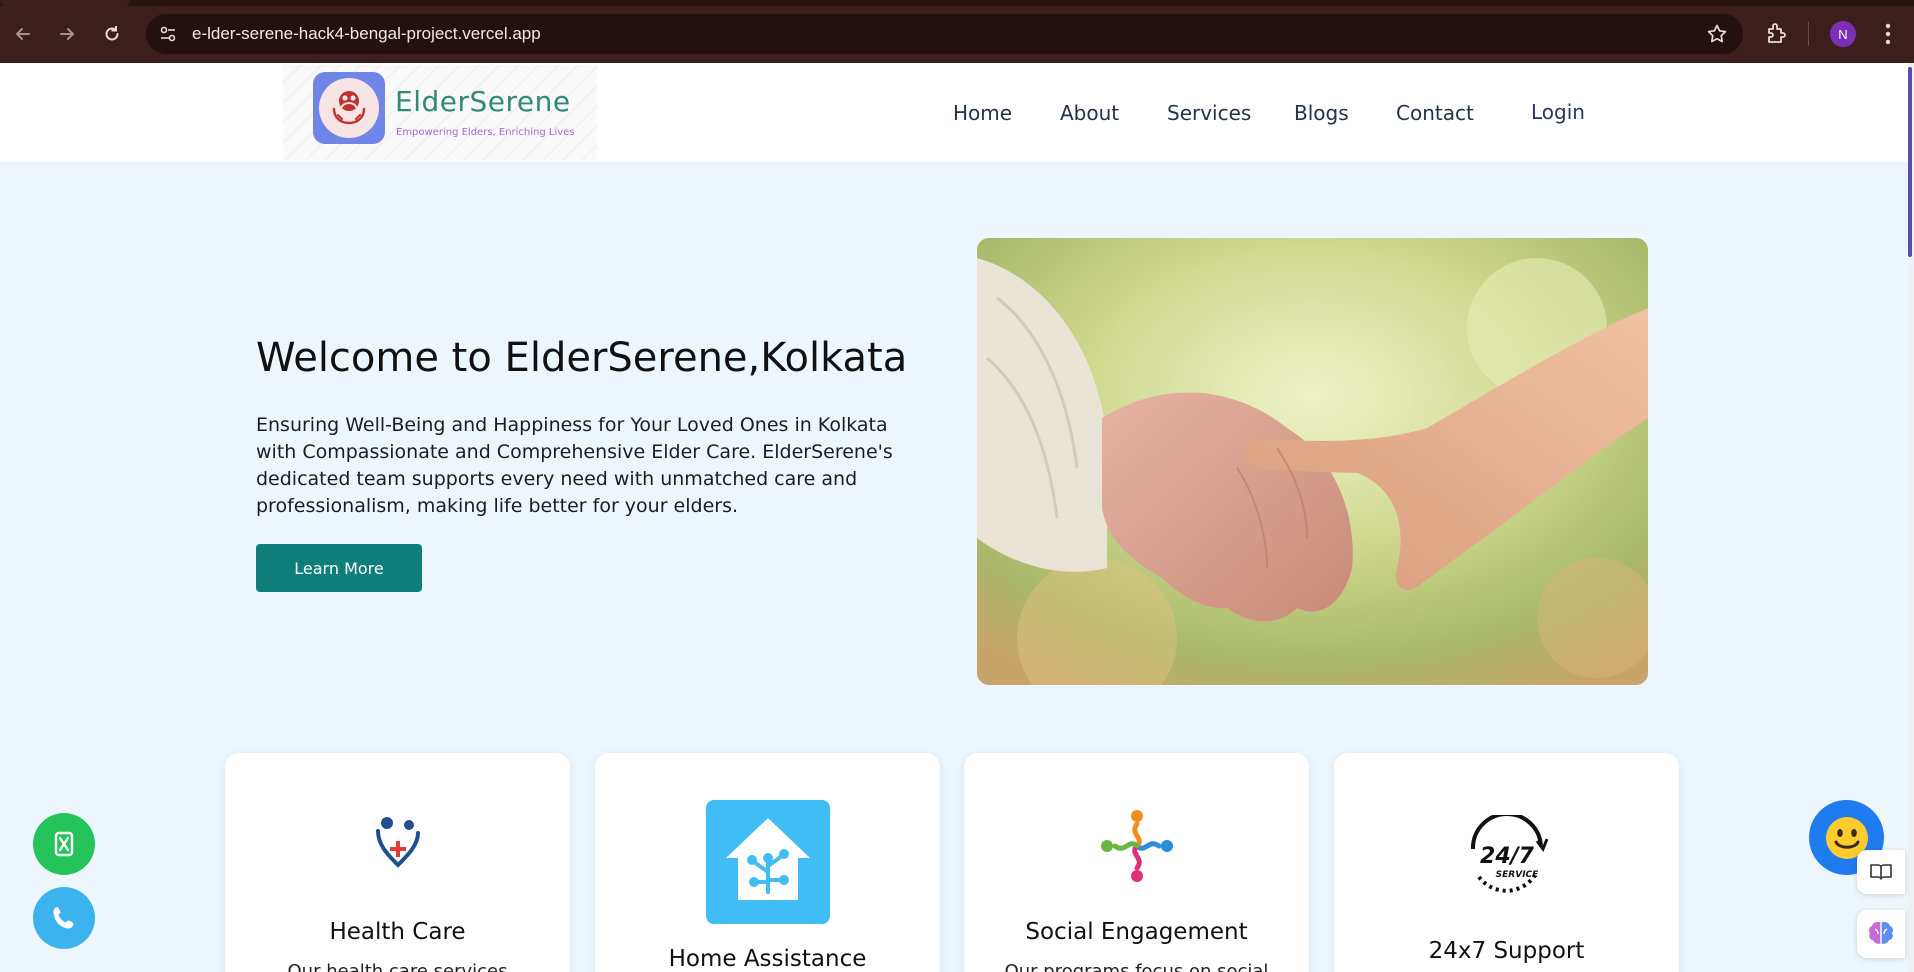 Image resolution: width=1914 pixels, height=972 pixels. What do you see at coordinates (398, 844) in the screenshot?
I see `health-care-icon` at bounding box center [398, 844].